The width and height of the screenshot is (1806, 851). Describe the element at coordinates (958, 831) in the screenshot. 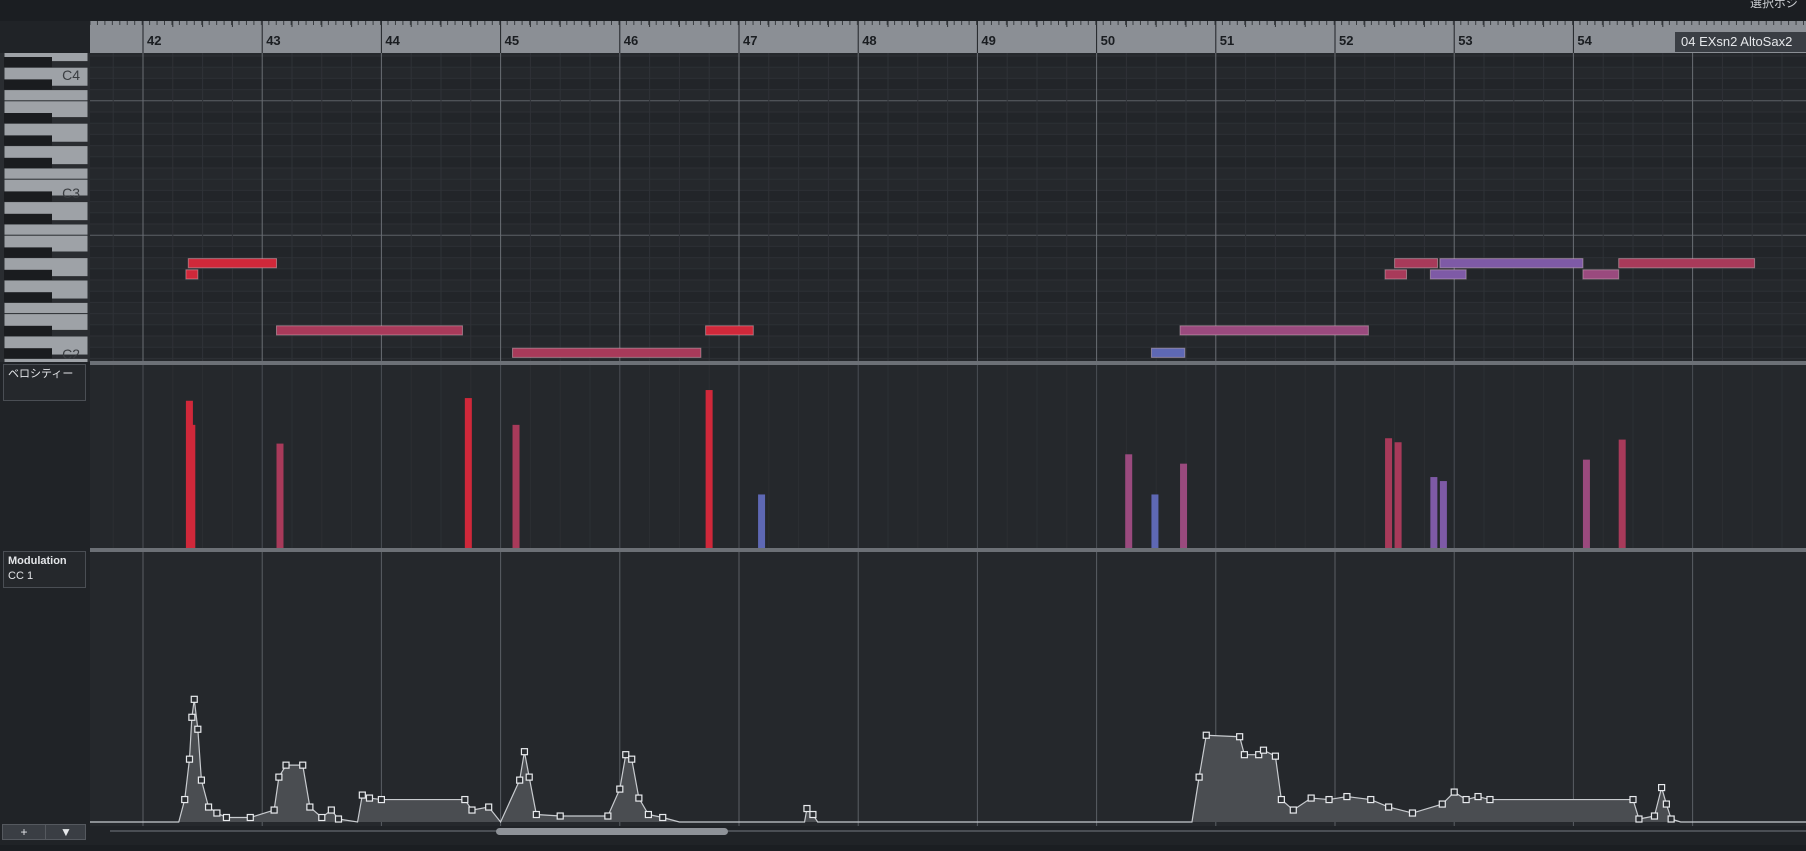

I see `horizontal-scrollbar` at that location.